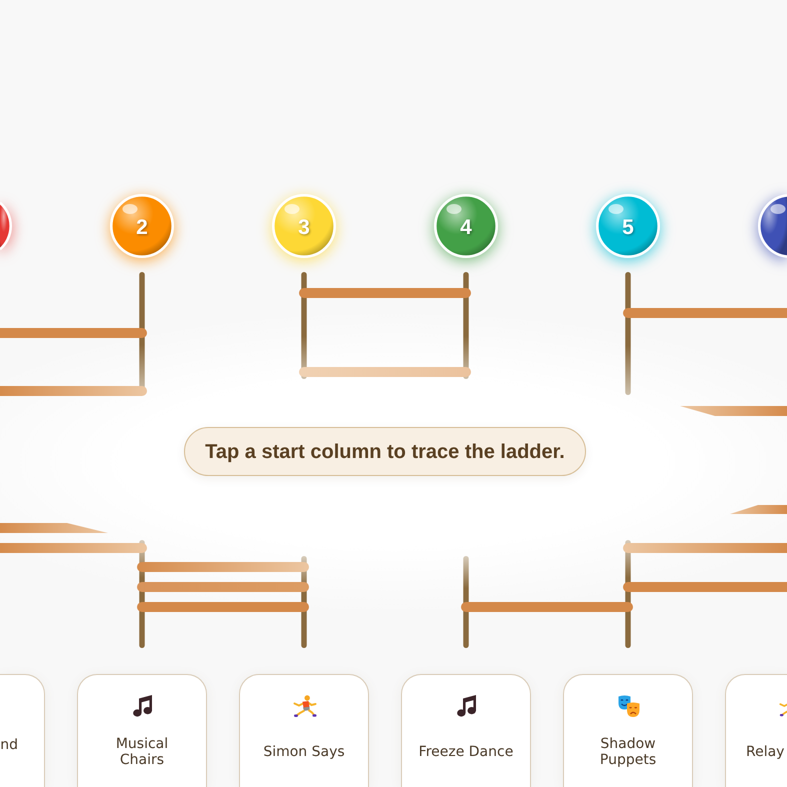 This screenshot has width=787, height=787. What do you see at coordinates (304, 226) in the screenshot?
I see `start-ball: 3` at bounding box center [304, 226].